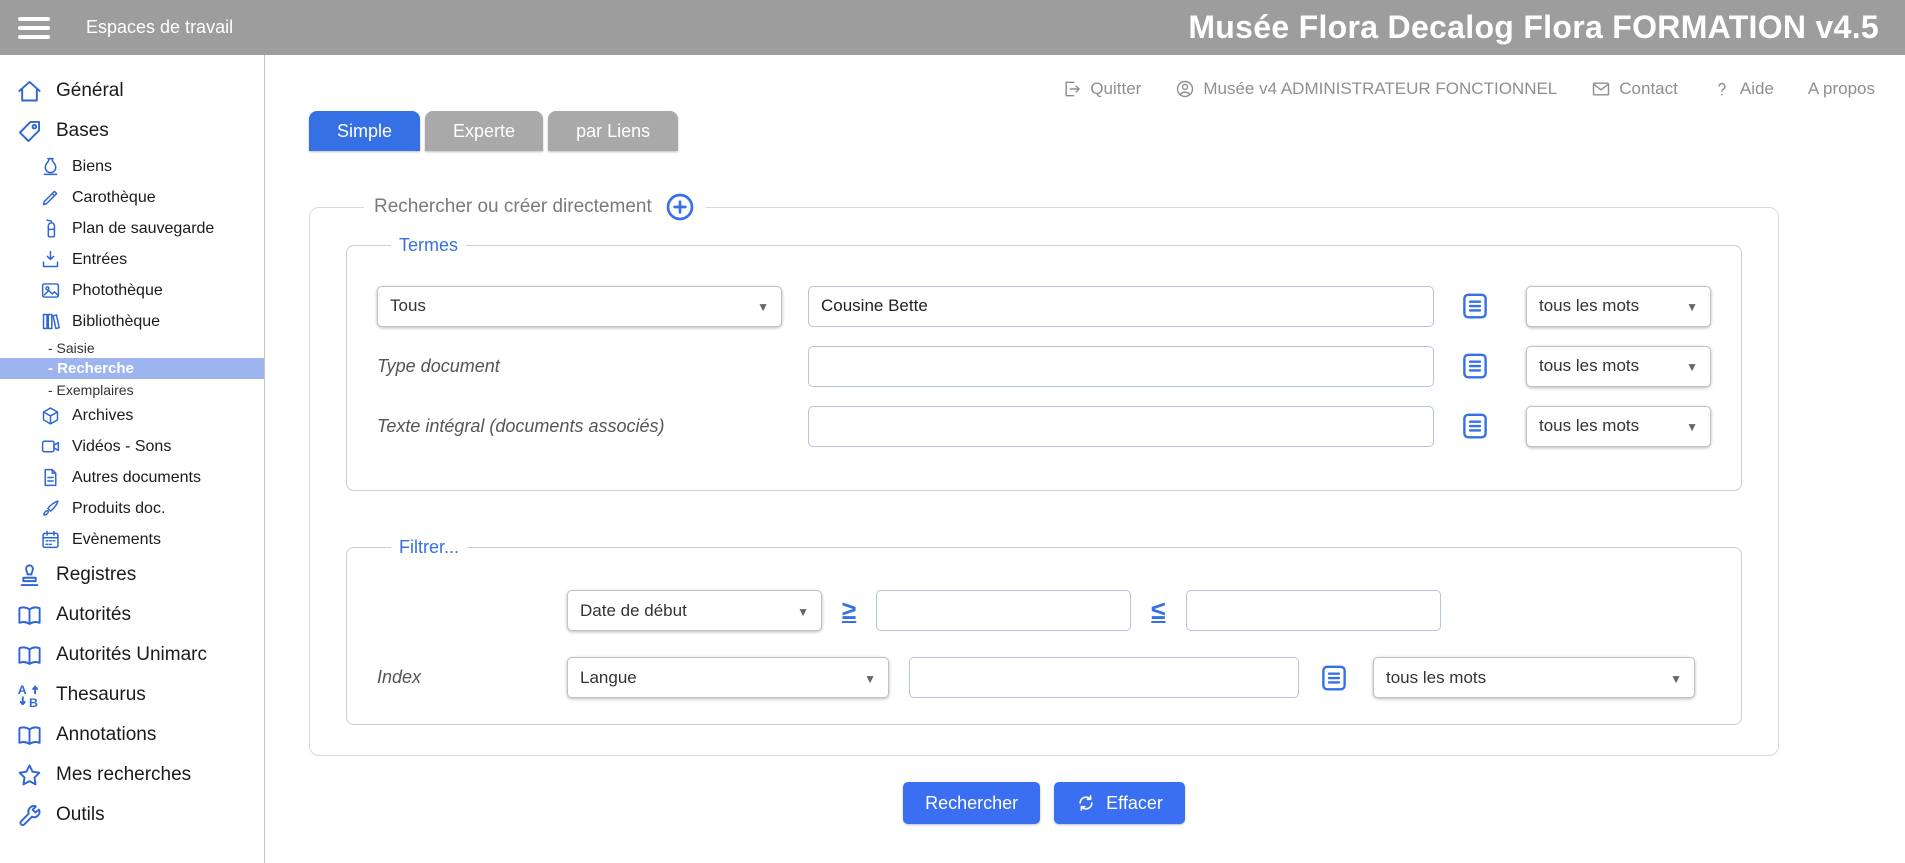 Image resolution: width=1905 pixels, height=863 pixels. I want to click on sidebar-item-recherche: - Recherche, so click(132, 368).